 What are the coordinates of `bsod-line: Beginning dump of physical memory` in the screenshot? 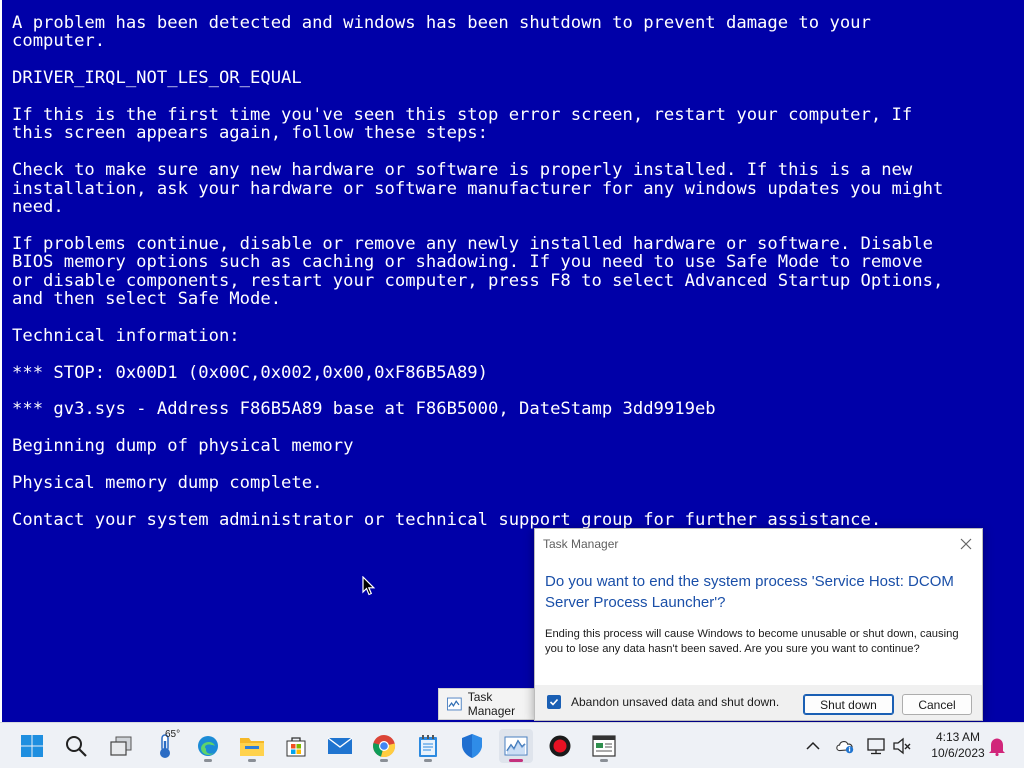 It's located at (183, 446).